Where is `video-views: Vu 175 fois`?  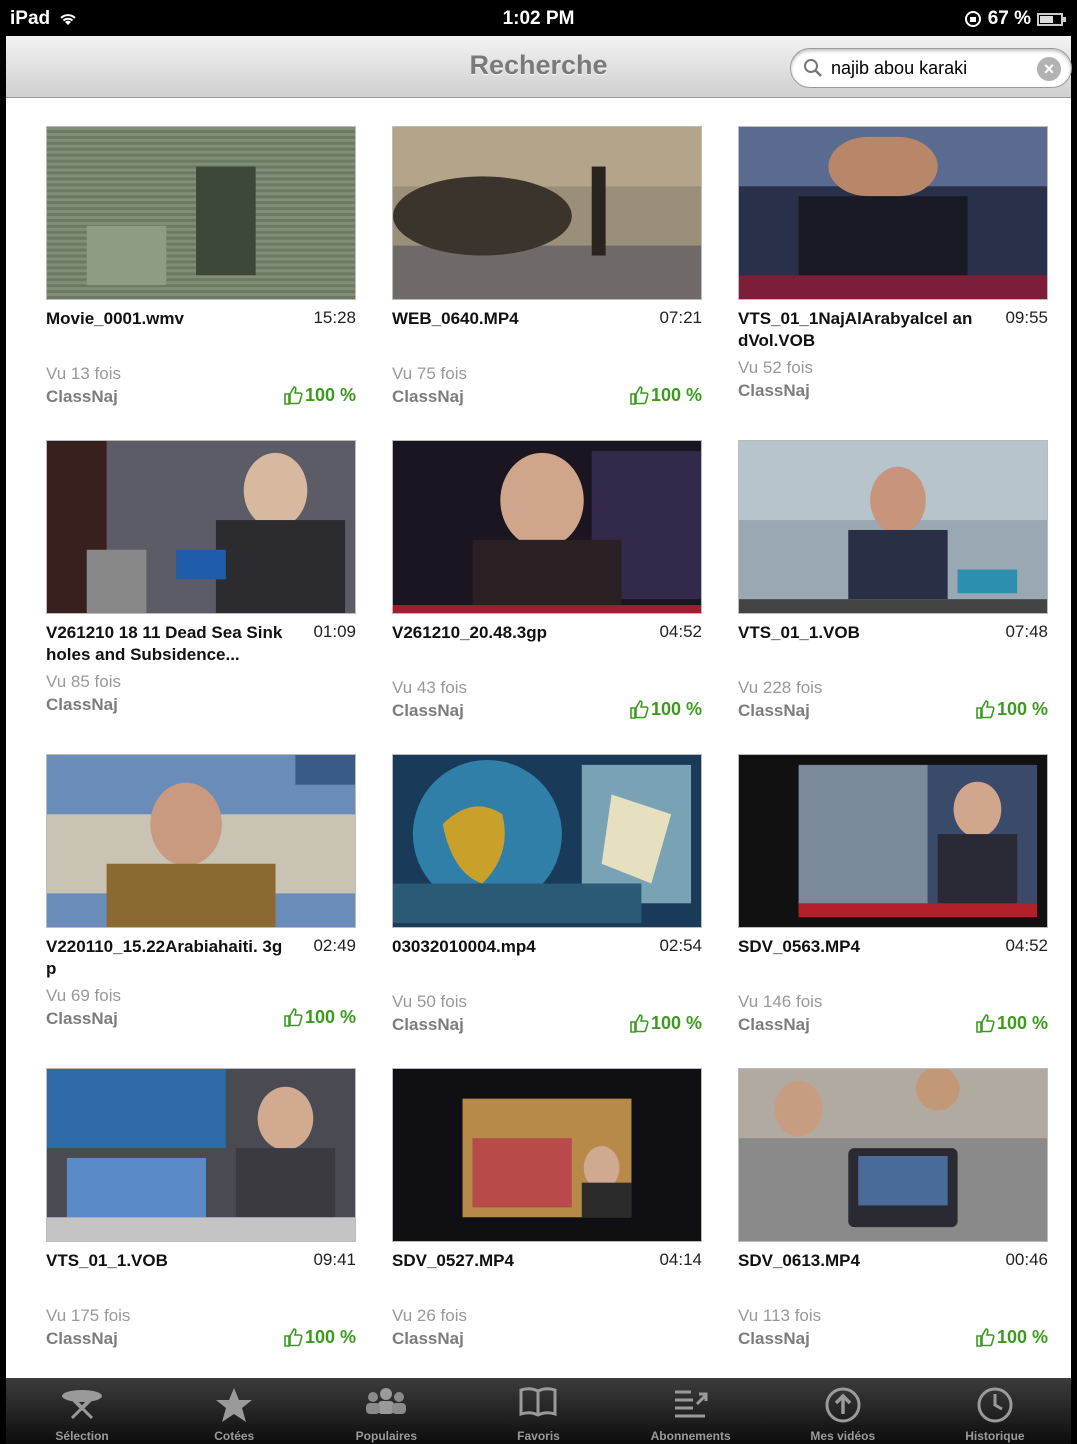 video-views: Vu 175 fois is located at coordinates (88, 1315).